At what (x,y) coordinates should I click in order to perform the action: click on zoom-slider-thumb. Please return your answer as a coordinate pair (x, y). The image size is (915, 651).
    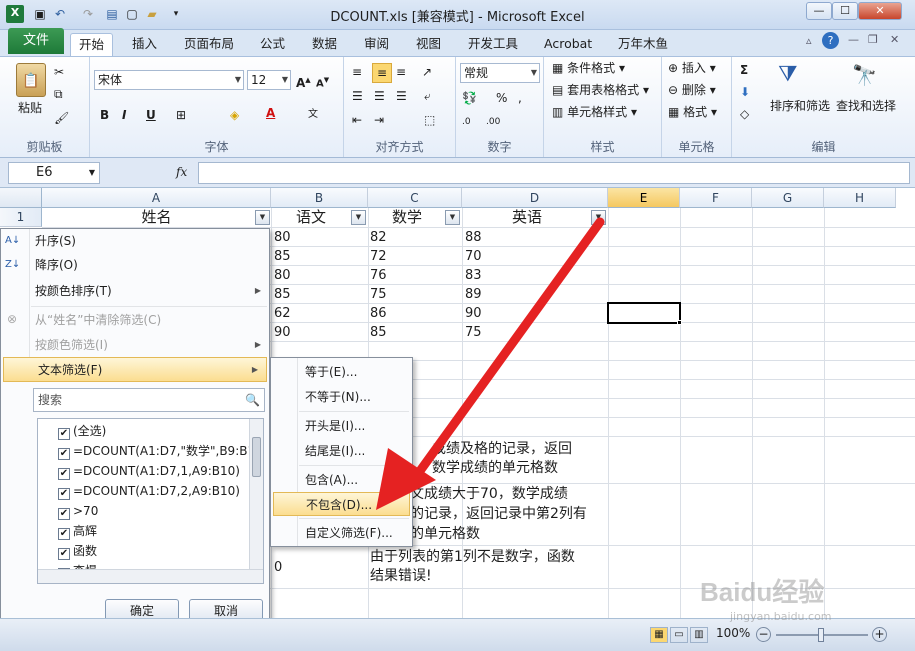
    Looking at the image, I should click on (821, 635).